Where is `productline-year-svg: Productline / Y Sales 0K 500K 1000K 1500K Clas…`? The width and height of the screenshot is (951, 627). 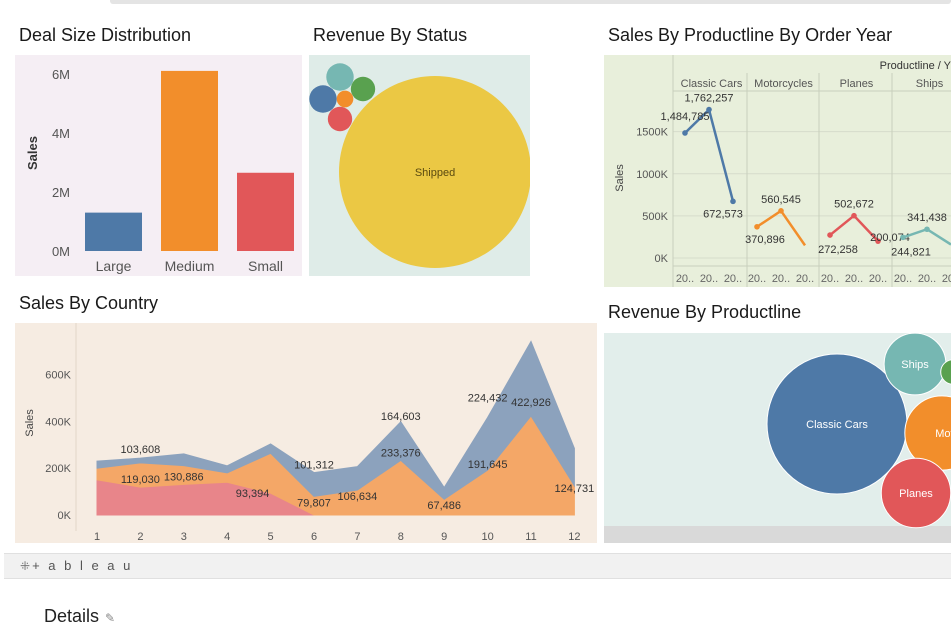
productline-year-svg: Productline / Y Sales 0K 500K 1000K 1500K Clas… is located at coordinates (777, 171).